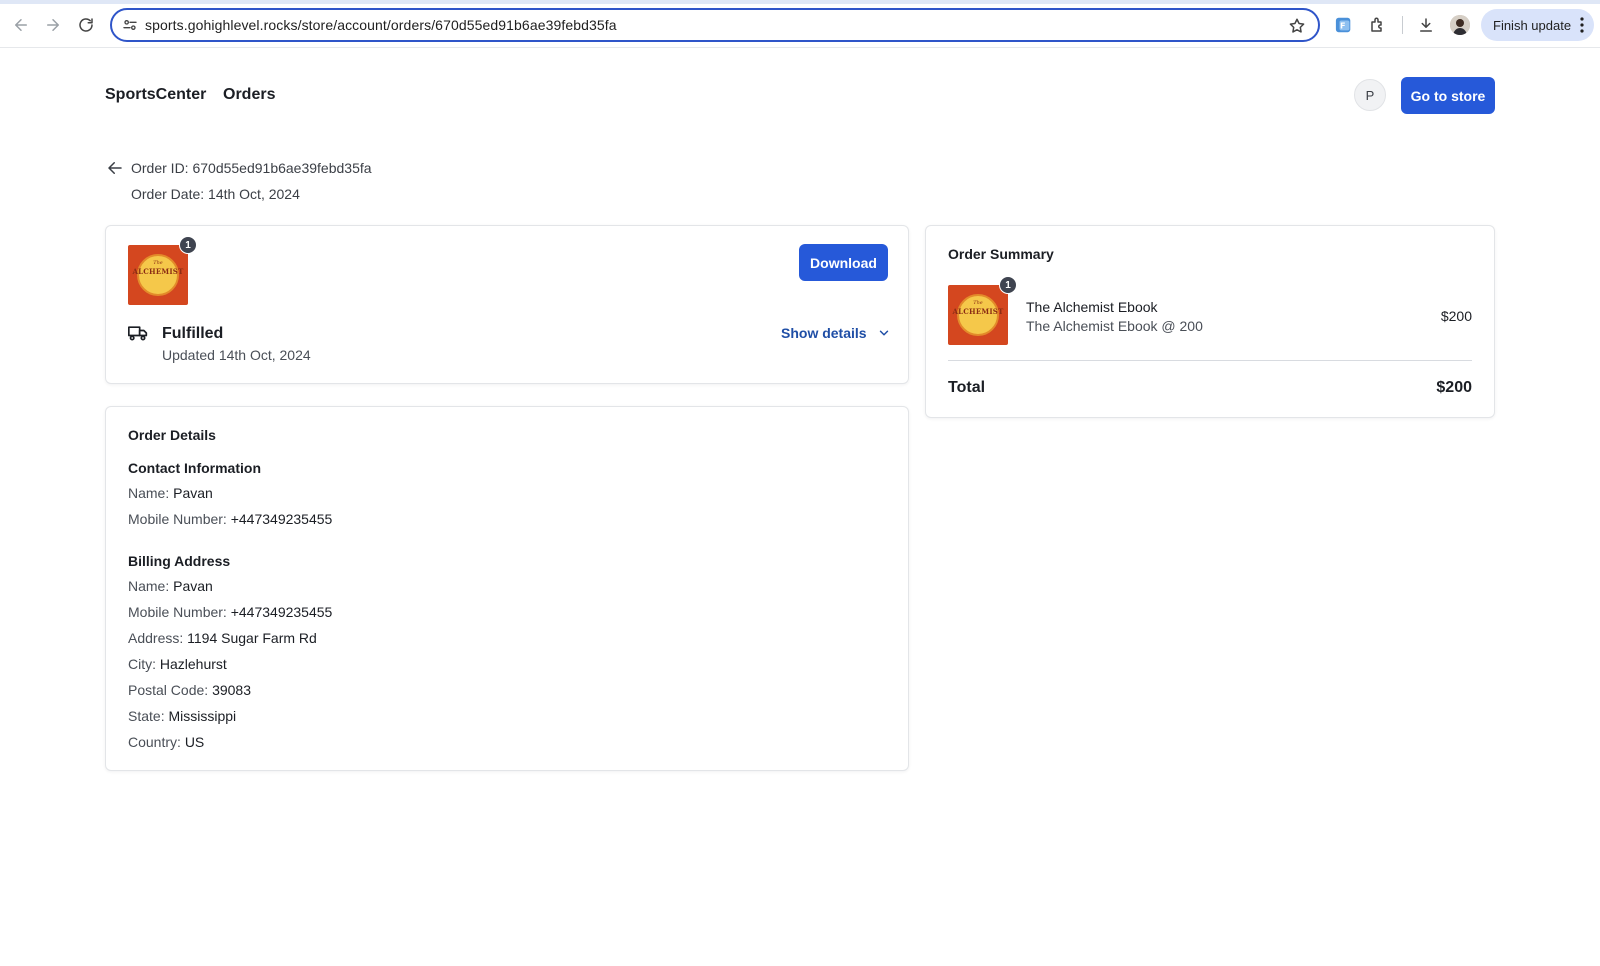 This screenshot has width=1600, height=966. I want to click on field-label: Country:, so click(154, 742).